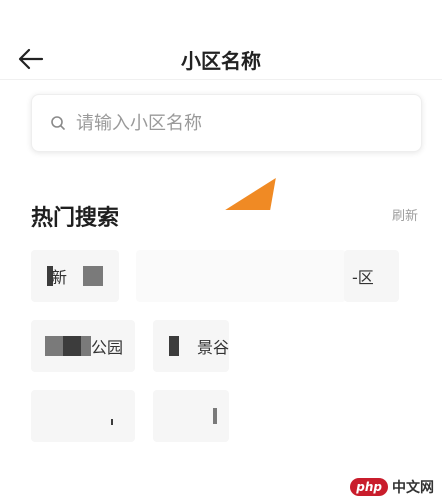 Image resolution: width=442 pixels, height=503 pixels. What do you see at coordinates (75, 218) in the screenshot?
I see `hot-search-title: 热门搜索` at bounding box center [75, 218].